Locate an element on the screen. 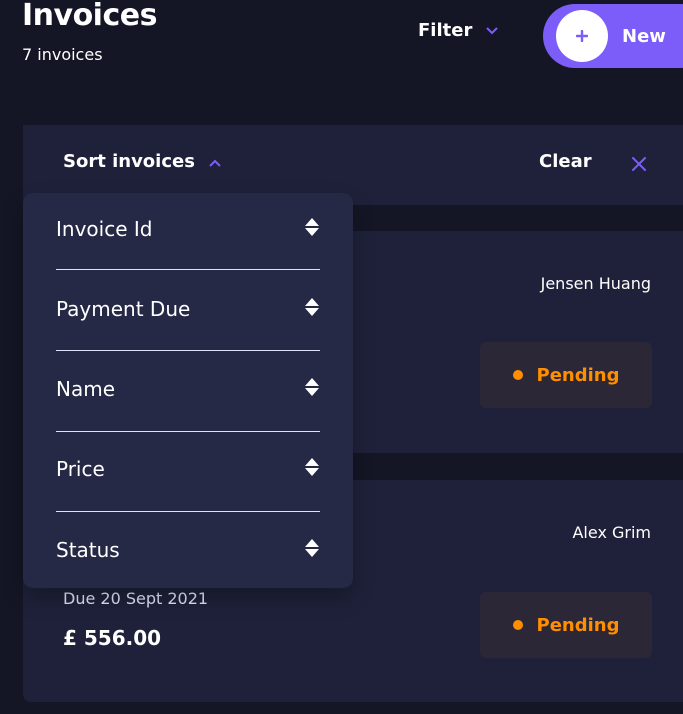 Image resolution: width=683 pixels, height=714 pixels. sort-option-label: Status is located at coordinates (88, 550).